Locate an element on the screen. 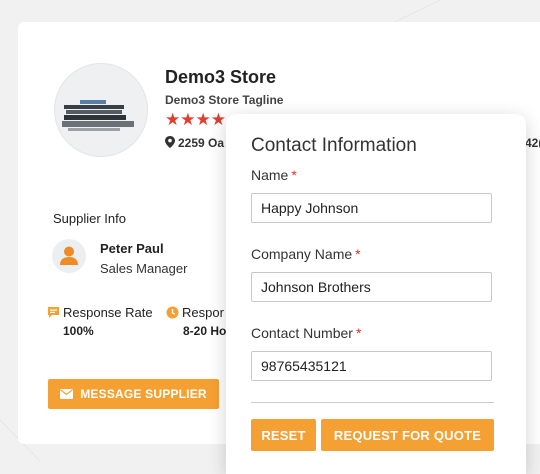  response-time-label: Respor is located at coordinates (195, 312).